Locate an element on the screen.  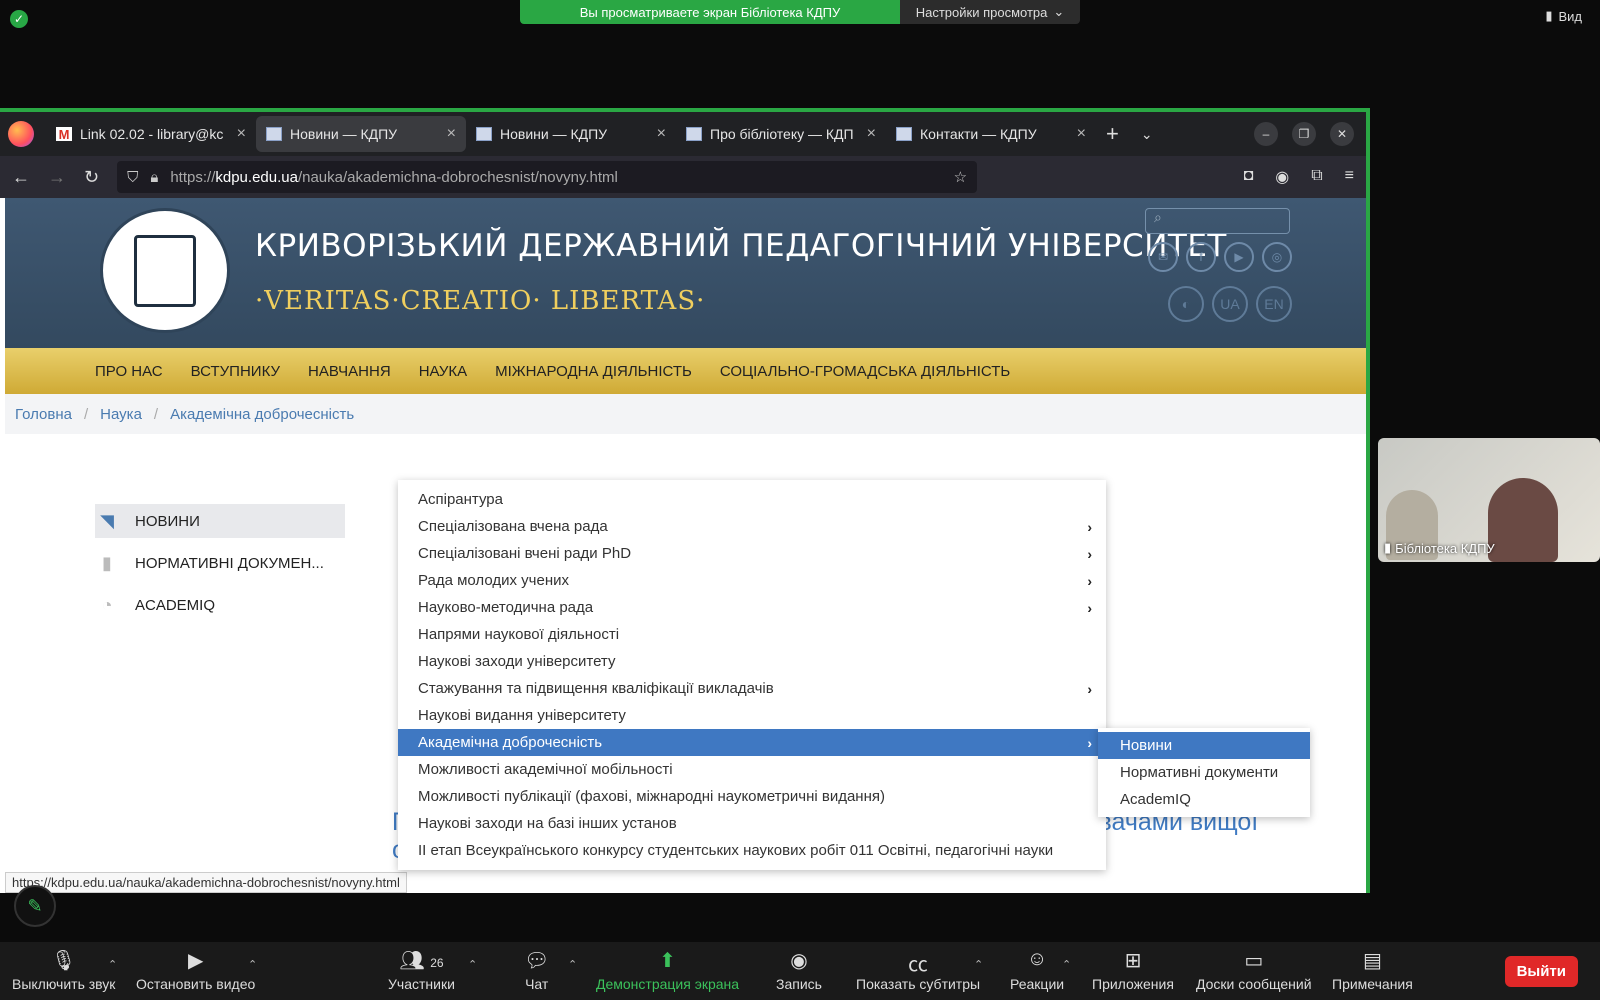
record-button: ◉ Запись is located at coordinates (799, 970).